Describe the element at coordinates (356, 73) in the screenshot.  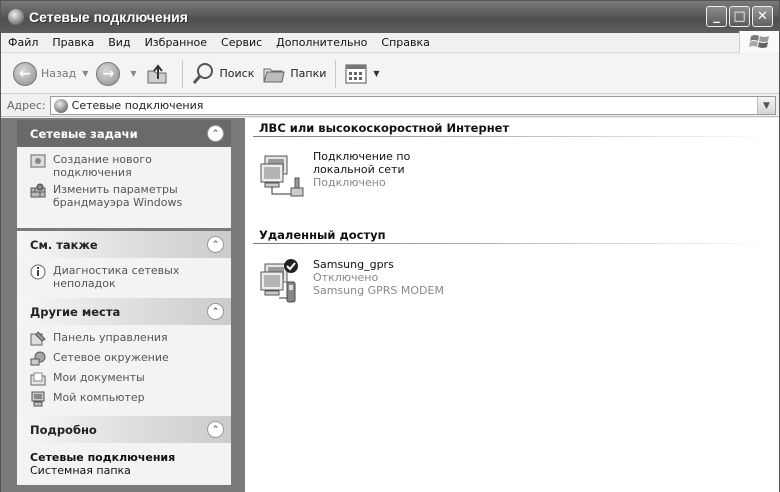
I see `views-icon` at that location.